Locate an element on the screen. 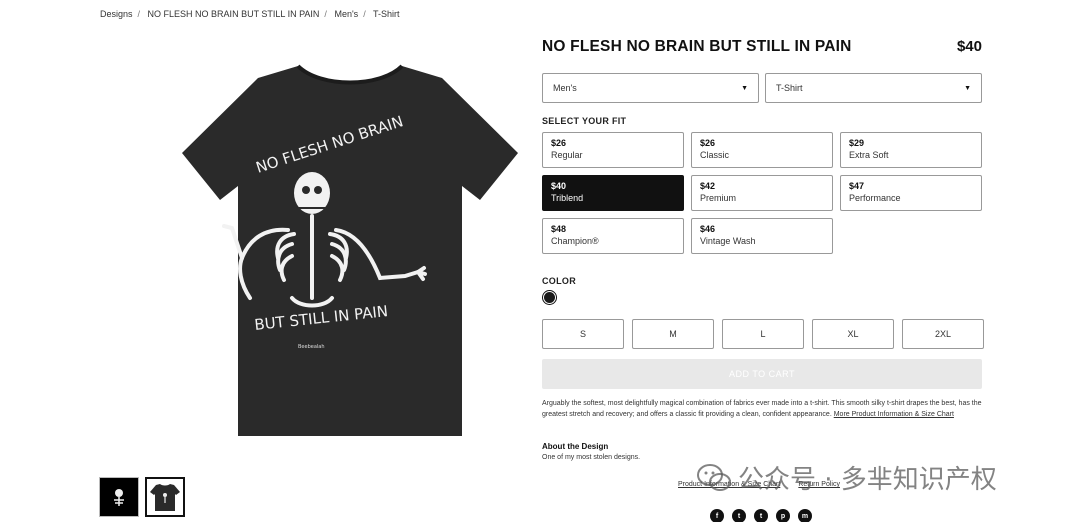 This screenshot has height=522, width=1080. size-m: M is located at coordinates (673, 334).